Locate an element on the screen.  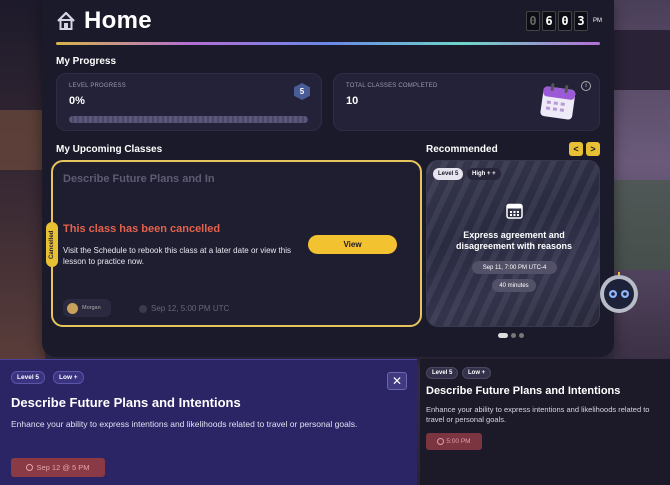
teacher-chip: Morgan is located at coordinates (87, 308).